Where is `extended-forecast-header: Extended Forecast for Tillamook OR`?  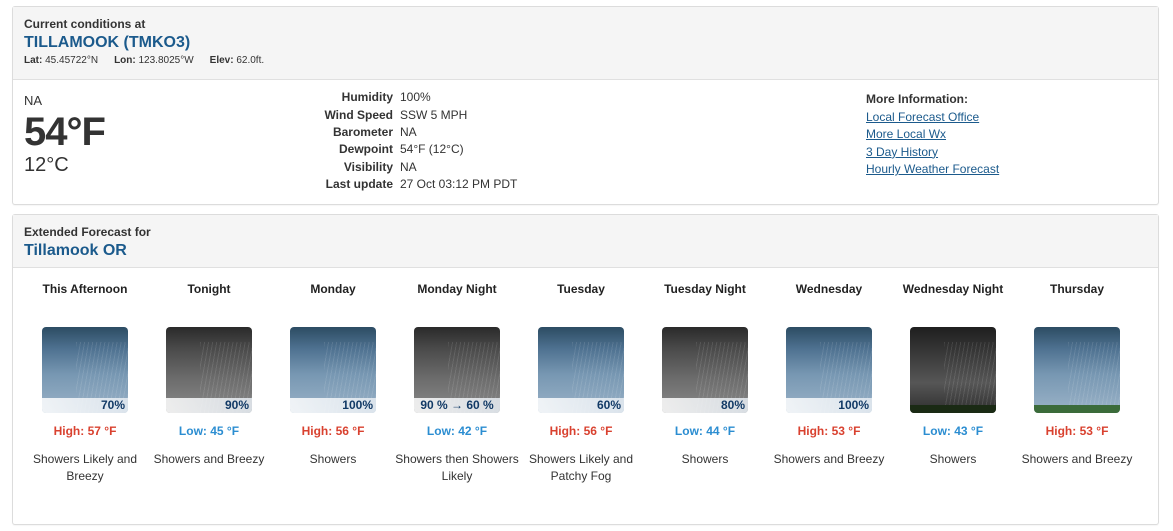 extended-forecast-header: Extended Forecast for Tillamook OR is located at coordinates (585, 241).